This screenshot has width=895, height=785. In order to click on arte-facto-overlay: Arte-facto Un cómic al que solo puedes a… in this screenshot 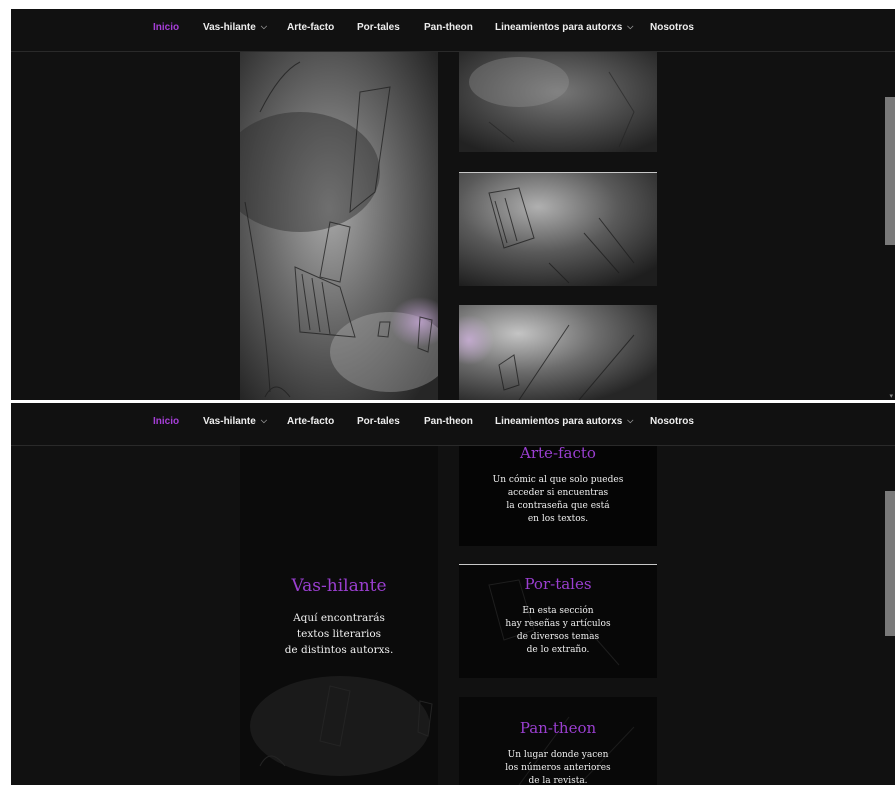, I will do `click(558, 485)`.